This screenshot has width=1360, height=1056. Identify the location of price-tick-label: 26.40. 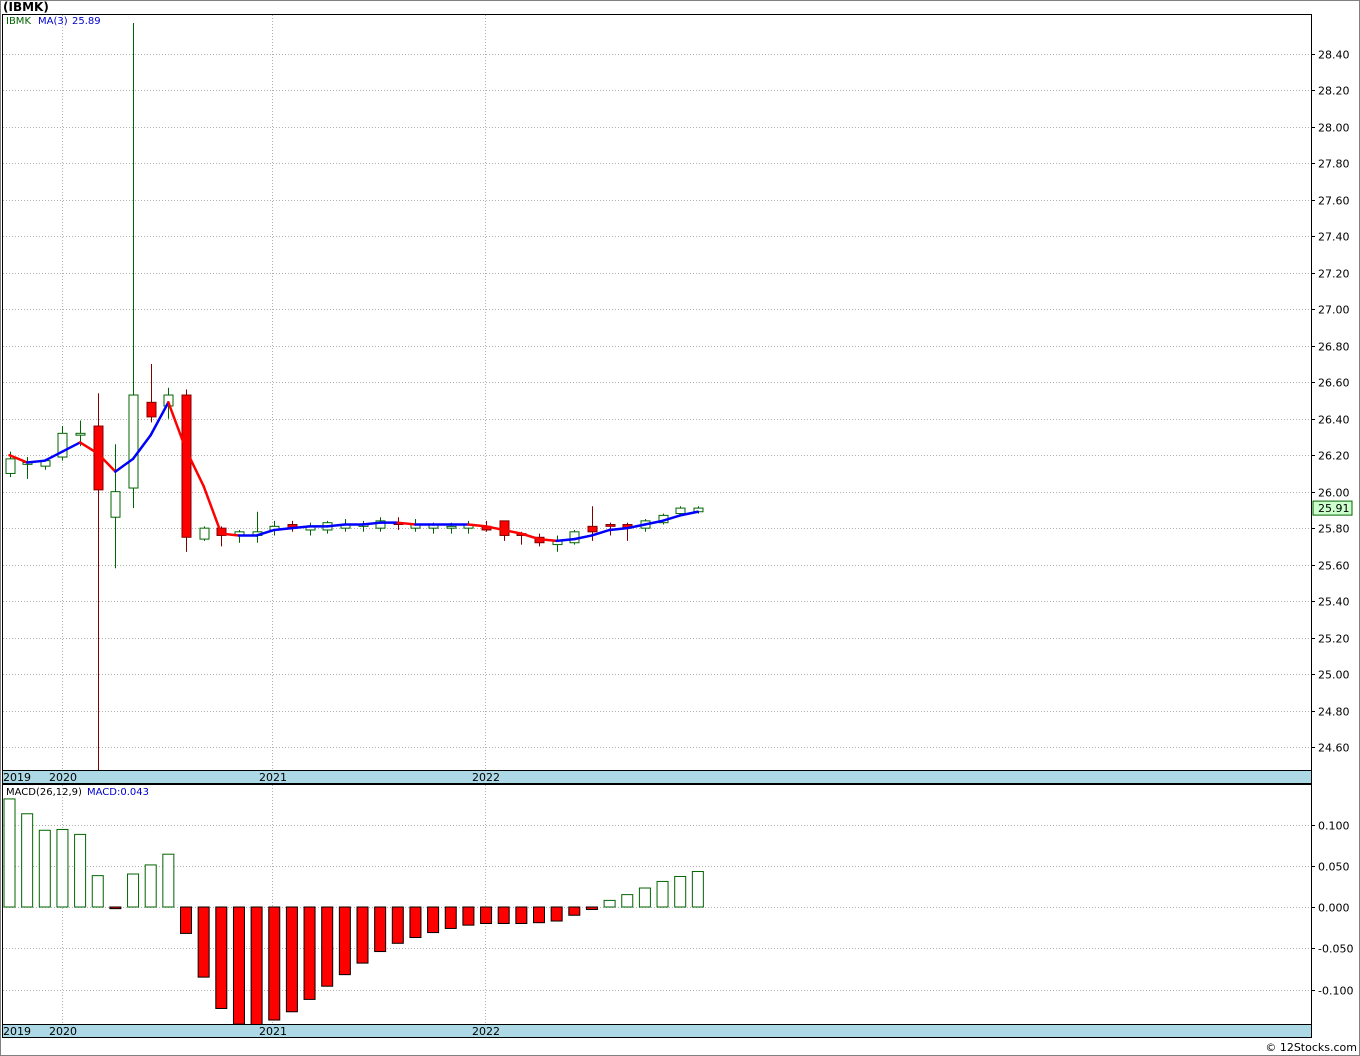
(1334, 420).